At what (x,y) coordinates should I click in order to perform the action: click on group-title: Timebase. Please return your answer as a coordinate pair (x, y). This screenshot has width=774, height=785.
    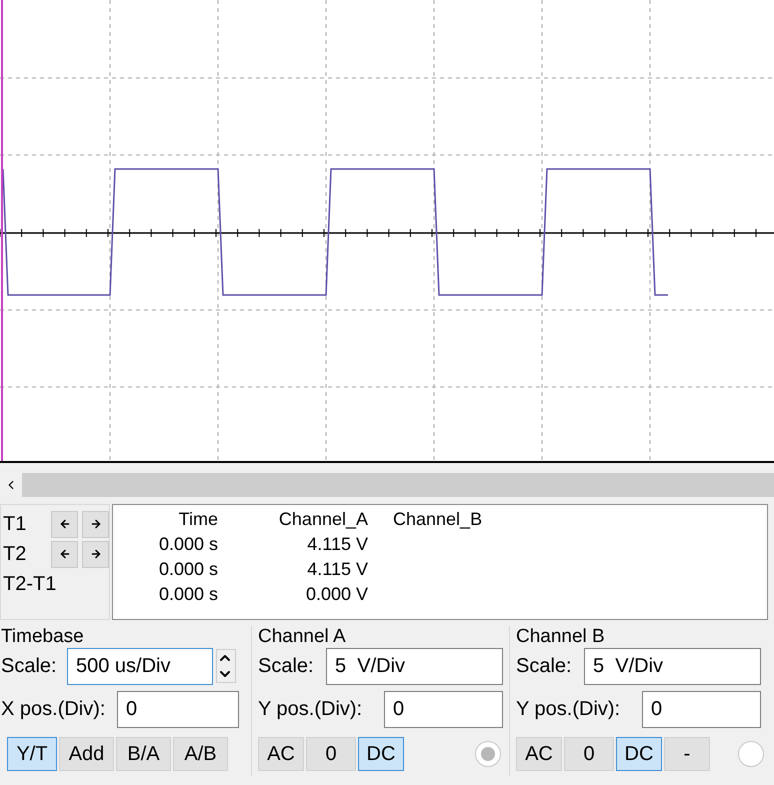
    Looking at the image, I should click on (43, 637).